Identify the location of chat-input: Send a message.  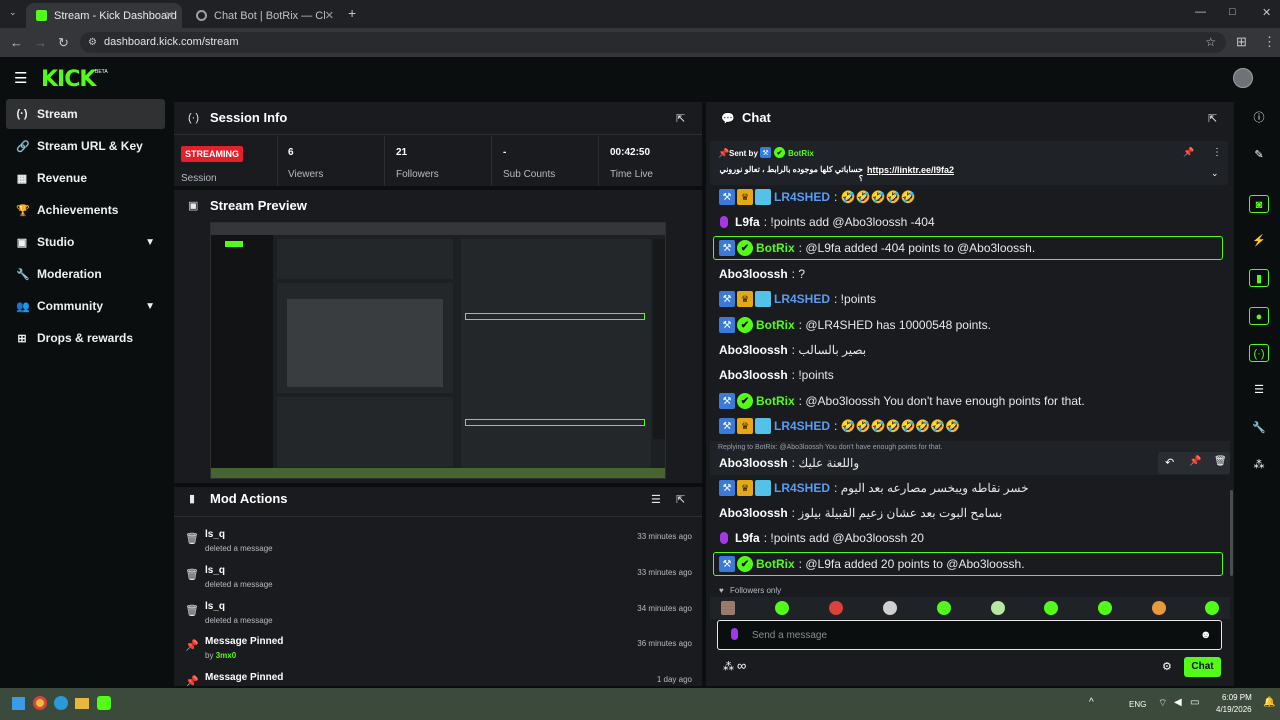
(789, 635).